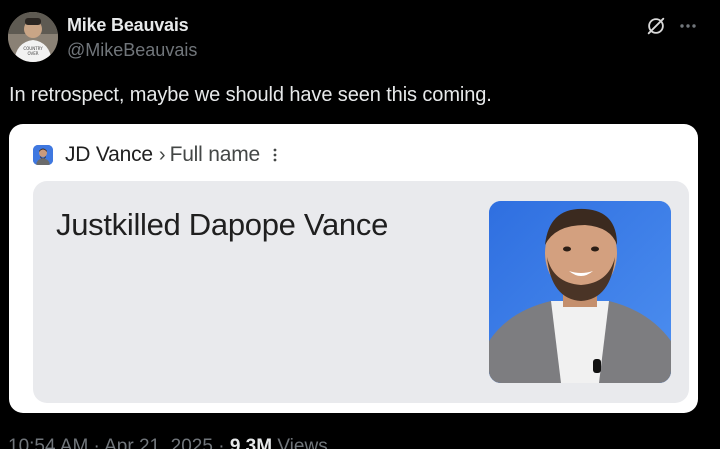 Image resolution: width=720 pixels, height=449 pixels. What do you see at coordinates (275, 155) in the screenshot?
I see `kebab-menu-icon` at bounding box center [275, 155].